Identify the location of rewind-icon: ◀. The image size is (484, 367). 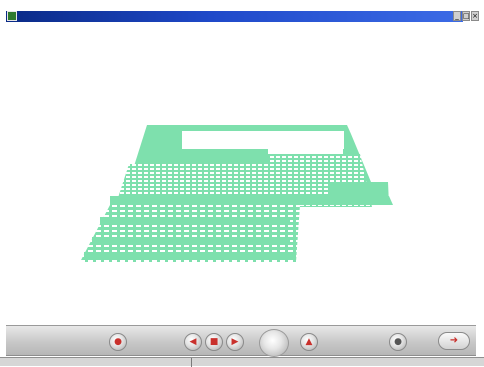
(193, 341).